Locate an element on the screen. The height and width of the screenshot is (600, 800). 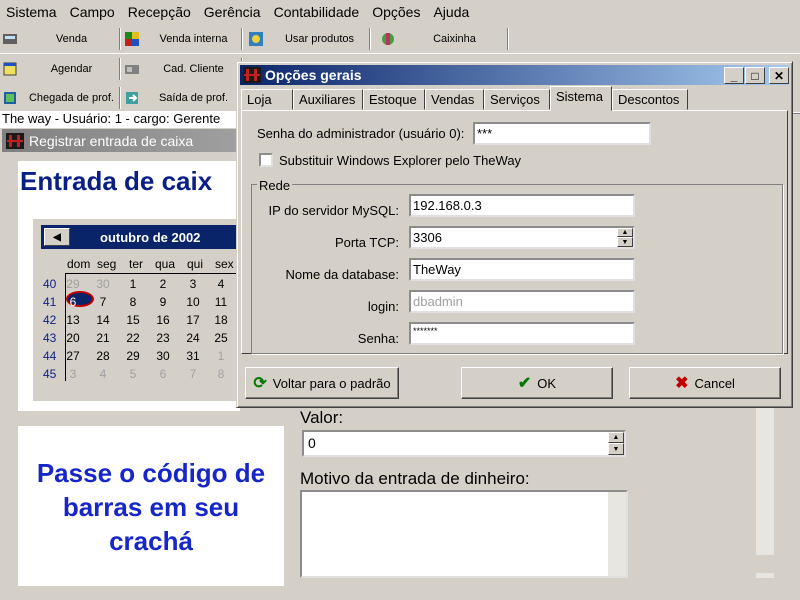
admin-password-label: Senha do administrador (usuário 0): is located at coordinates (361, 133).